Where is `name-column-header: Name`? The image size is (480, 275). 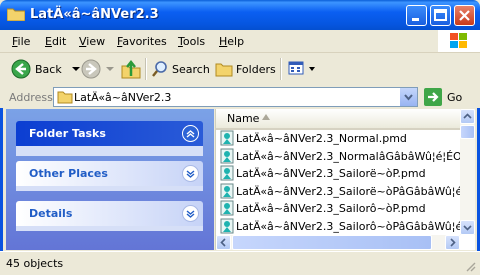 name-column-header: Name is located at coordinates (338, 119).